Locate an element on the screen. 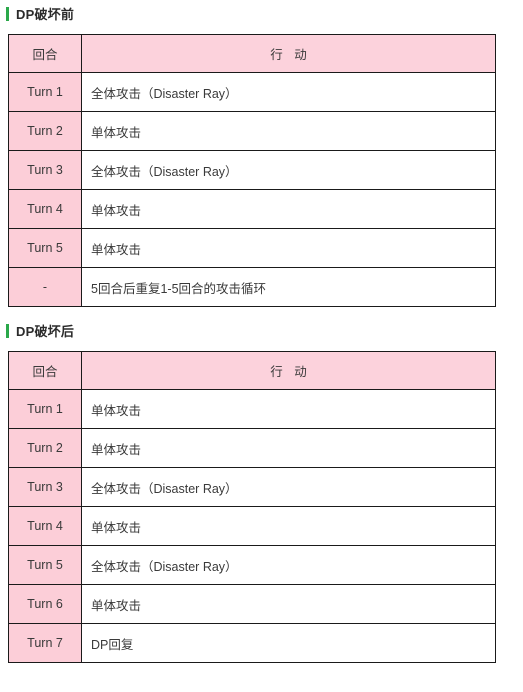  table-row: Turn 7 DP回复 is located at coordinates (252, 643).